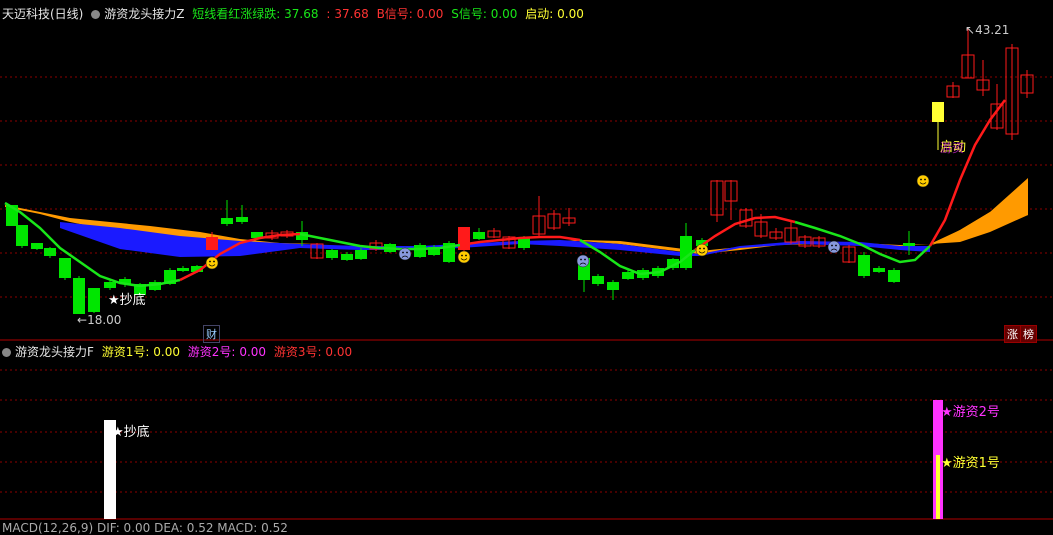 This screenshot has height=535, width=1053. Describe the element at coordinates (504, 14) in the screenshot. I see `s-signal-value: 0.00` at that location.